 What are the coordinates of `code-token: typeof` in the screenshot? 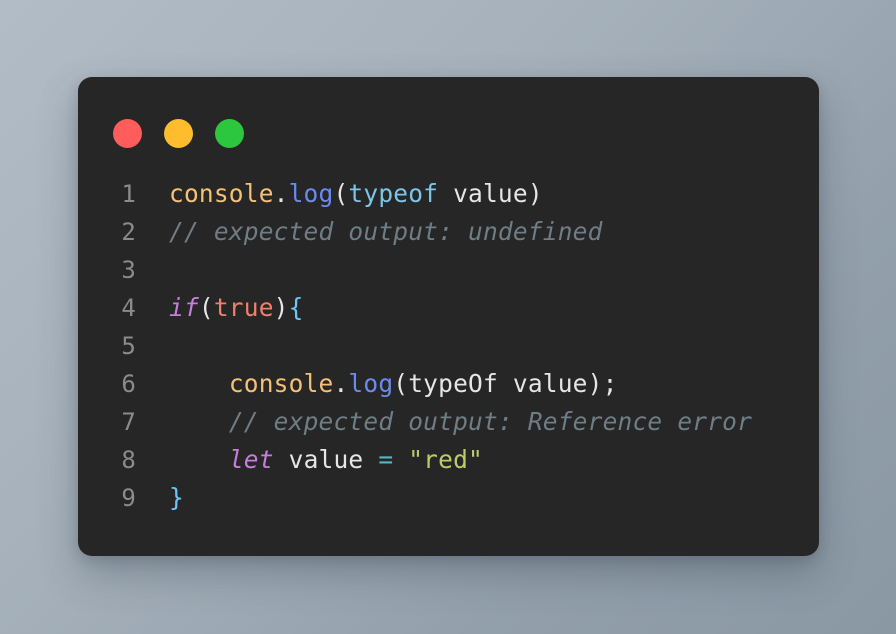 It's located at (393, 193).